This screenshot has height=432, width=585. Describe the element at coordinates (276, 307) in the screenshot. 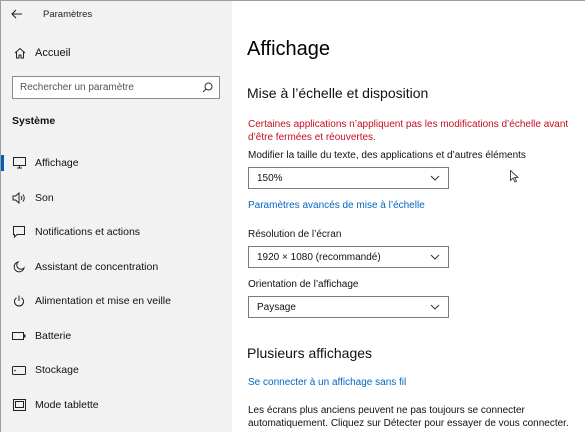

I see `orientation-value: Paysage` at that location.